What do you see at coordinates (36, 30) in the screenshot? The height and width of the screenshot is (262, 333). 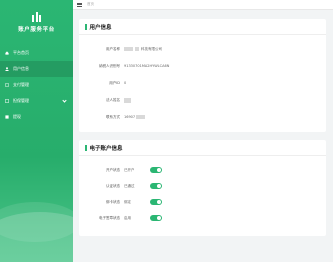 I see `app-title: 账户服务平台` at bounding box center [36, 30].